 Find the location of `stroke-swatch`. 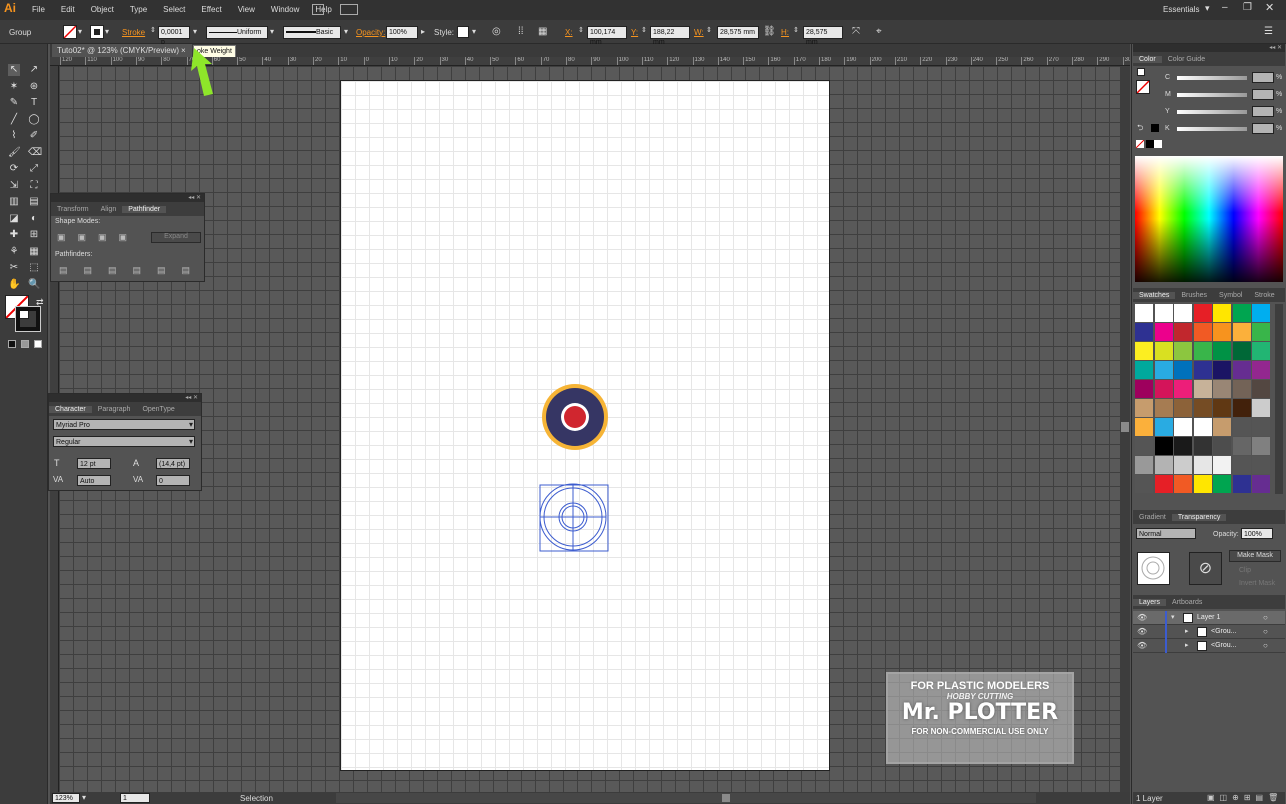

stroke-swatch is located at coordinates (97, 32).